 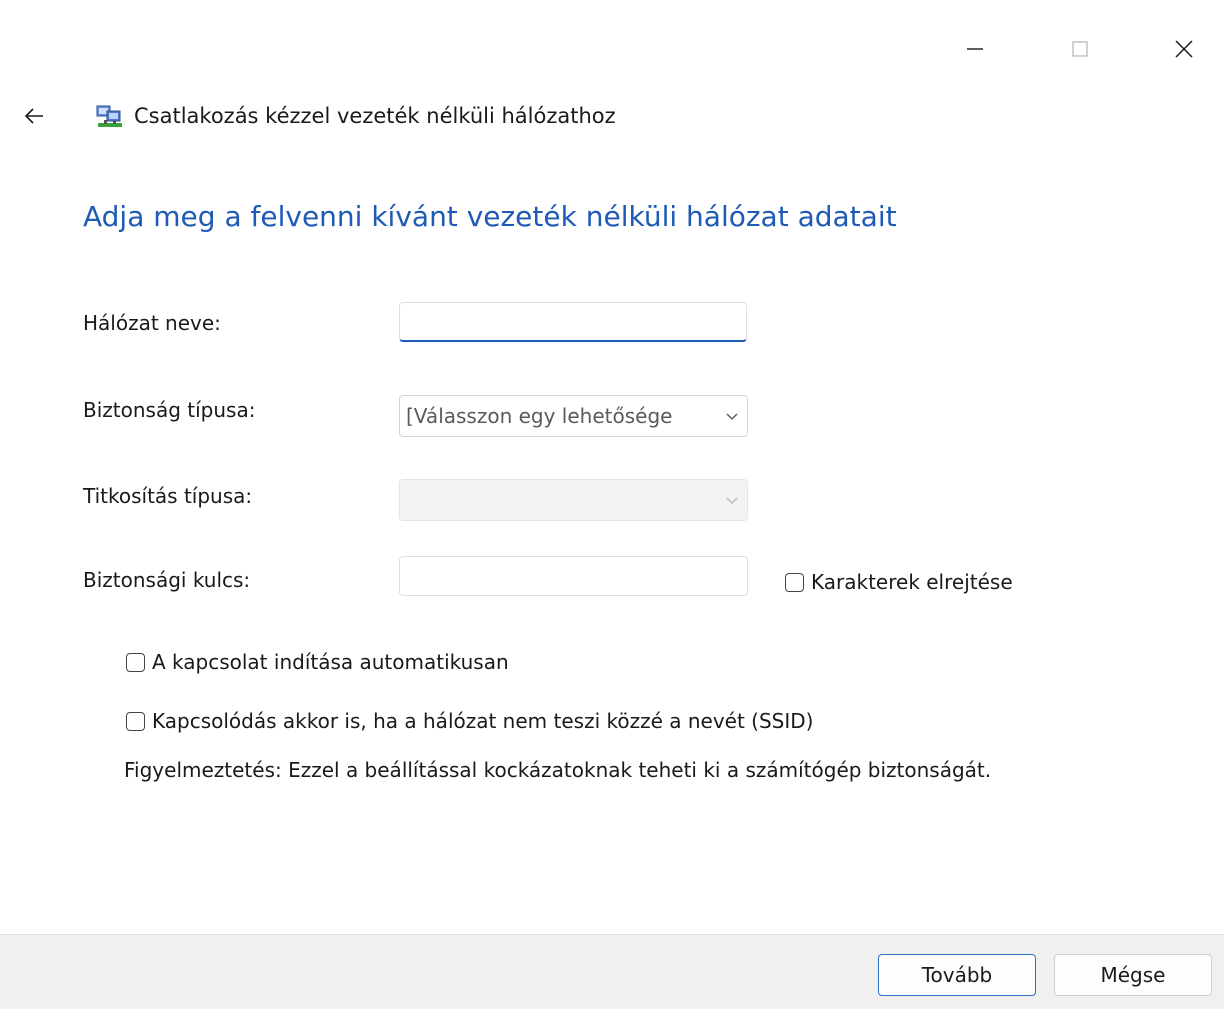 I want to click on cancel-button: Mégse, so click(x=1133, y=975).